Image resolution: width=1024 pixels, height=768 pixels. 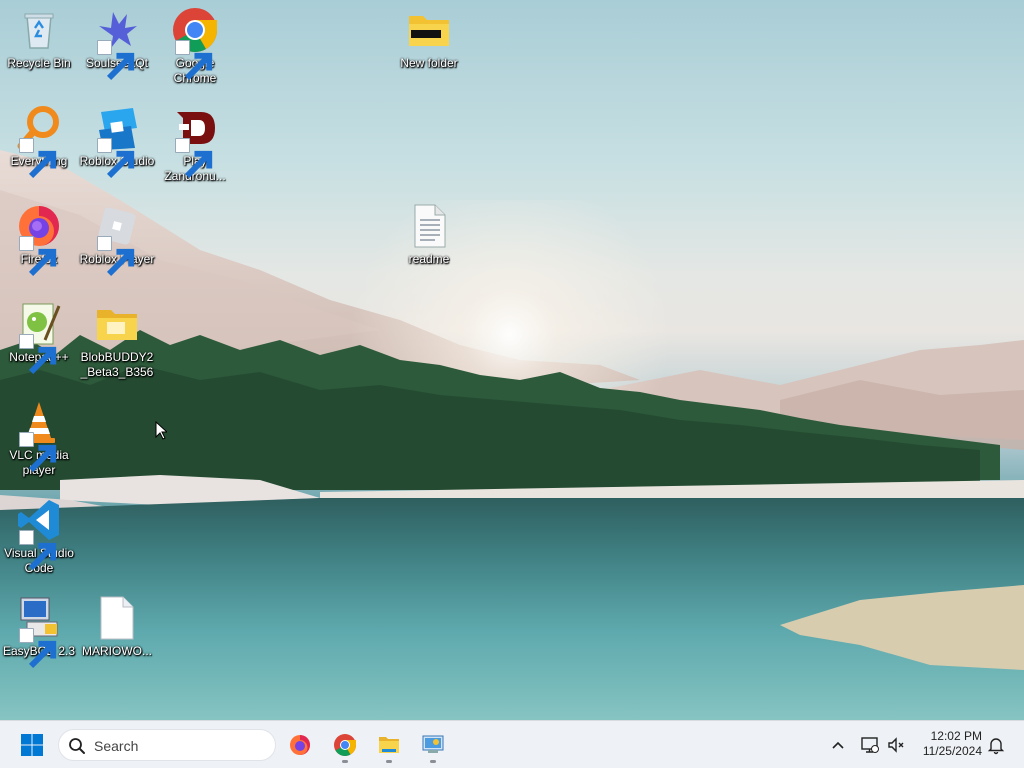 I want to click on recycle-bin-icon, so click(x=39, y=30).